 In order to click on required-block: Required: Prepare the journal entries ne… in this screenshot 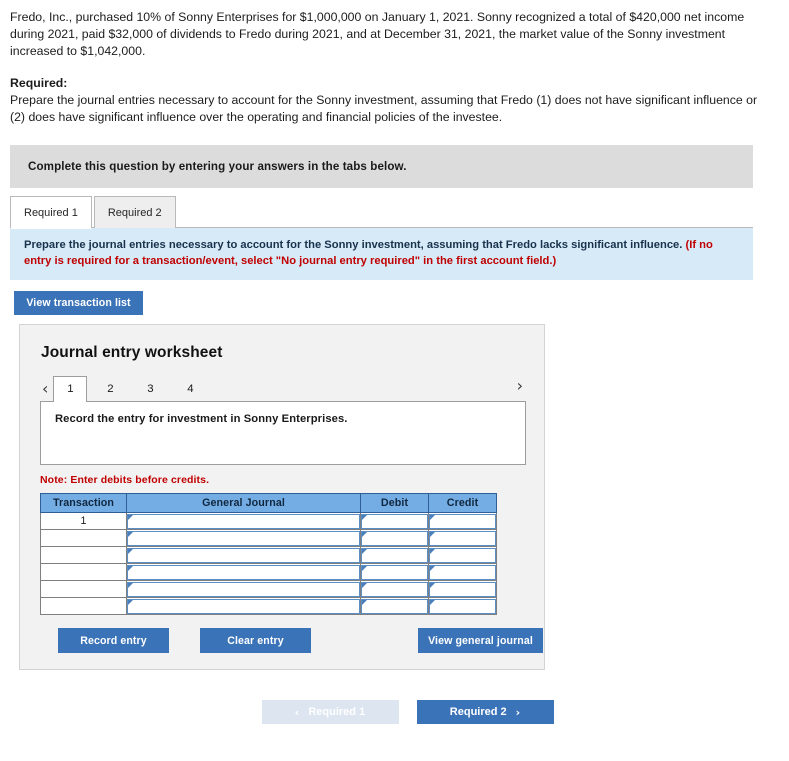, I will do `click(392, 100)`.